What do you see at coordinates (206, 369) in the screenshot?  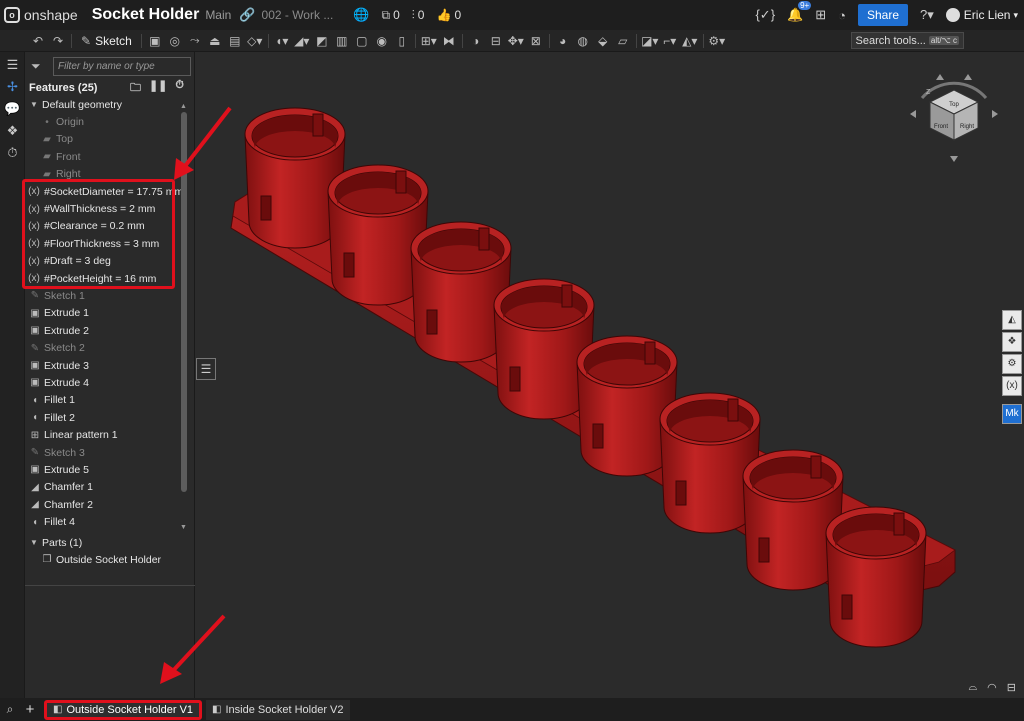 I see `feature-list-toggle-icon: ☰` at bounding box center [206, 369].